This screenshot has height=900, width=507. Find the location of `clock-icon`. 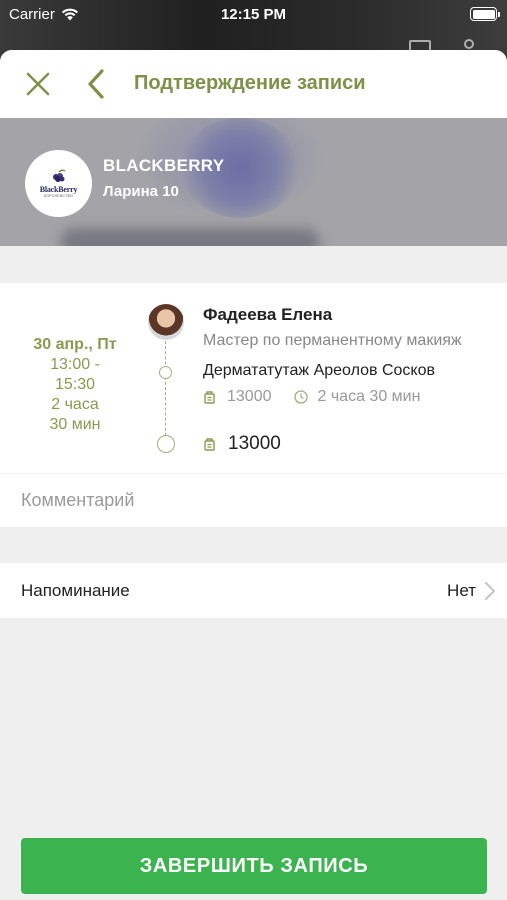

clock-icon is located at coordinates (300, 397).